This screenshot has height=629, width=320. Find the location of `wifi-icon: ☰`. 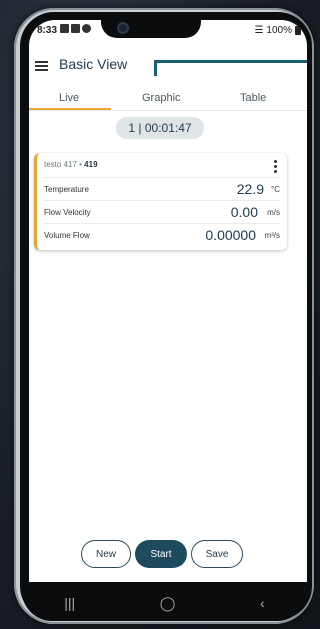

wifi-icon: ☰ is located at coordinates (259, 30).